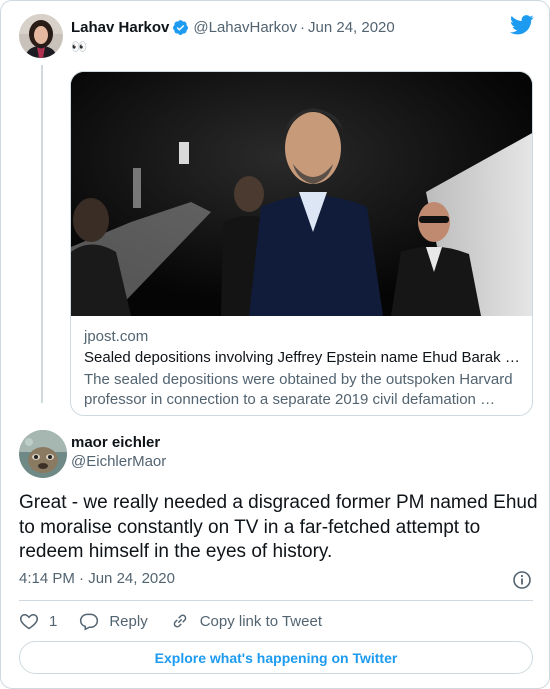 The image size is (550, 689). What do you see at coordinates (41, 36) in the screenshot?
I see `avatar-lahav-harkov` at bounding box center [41, 36].